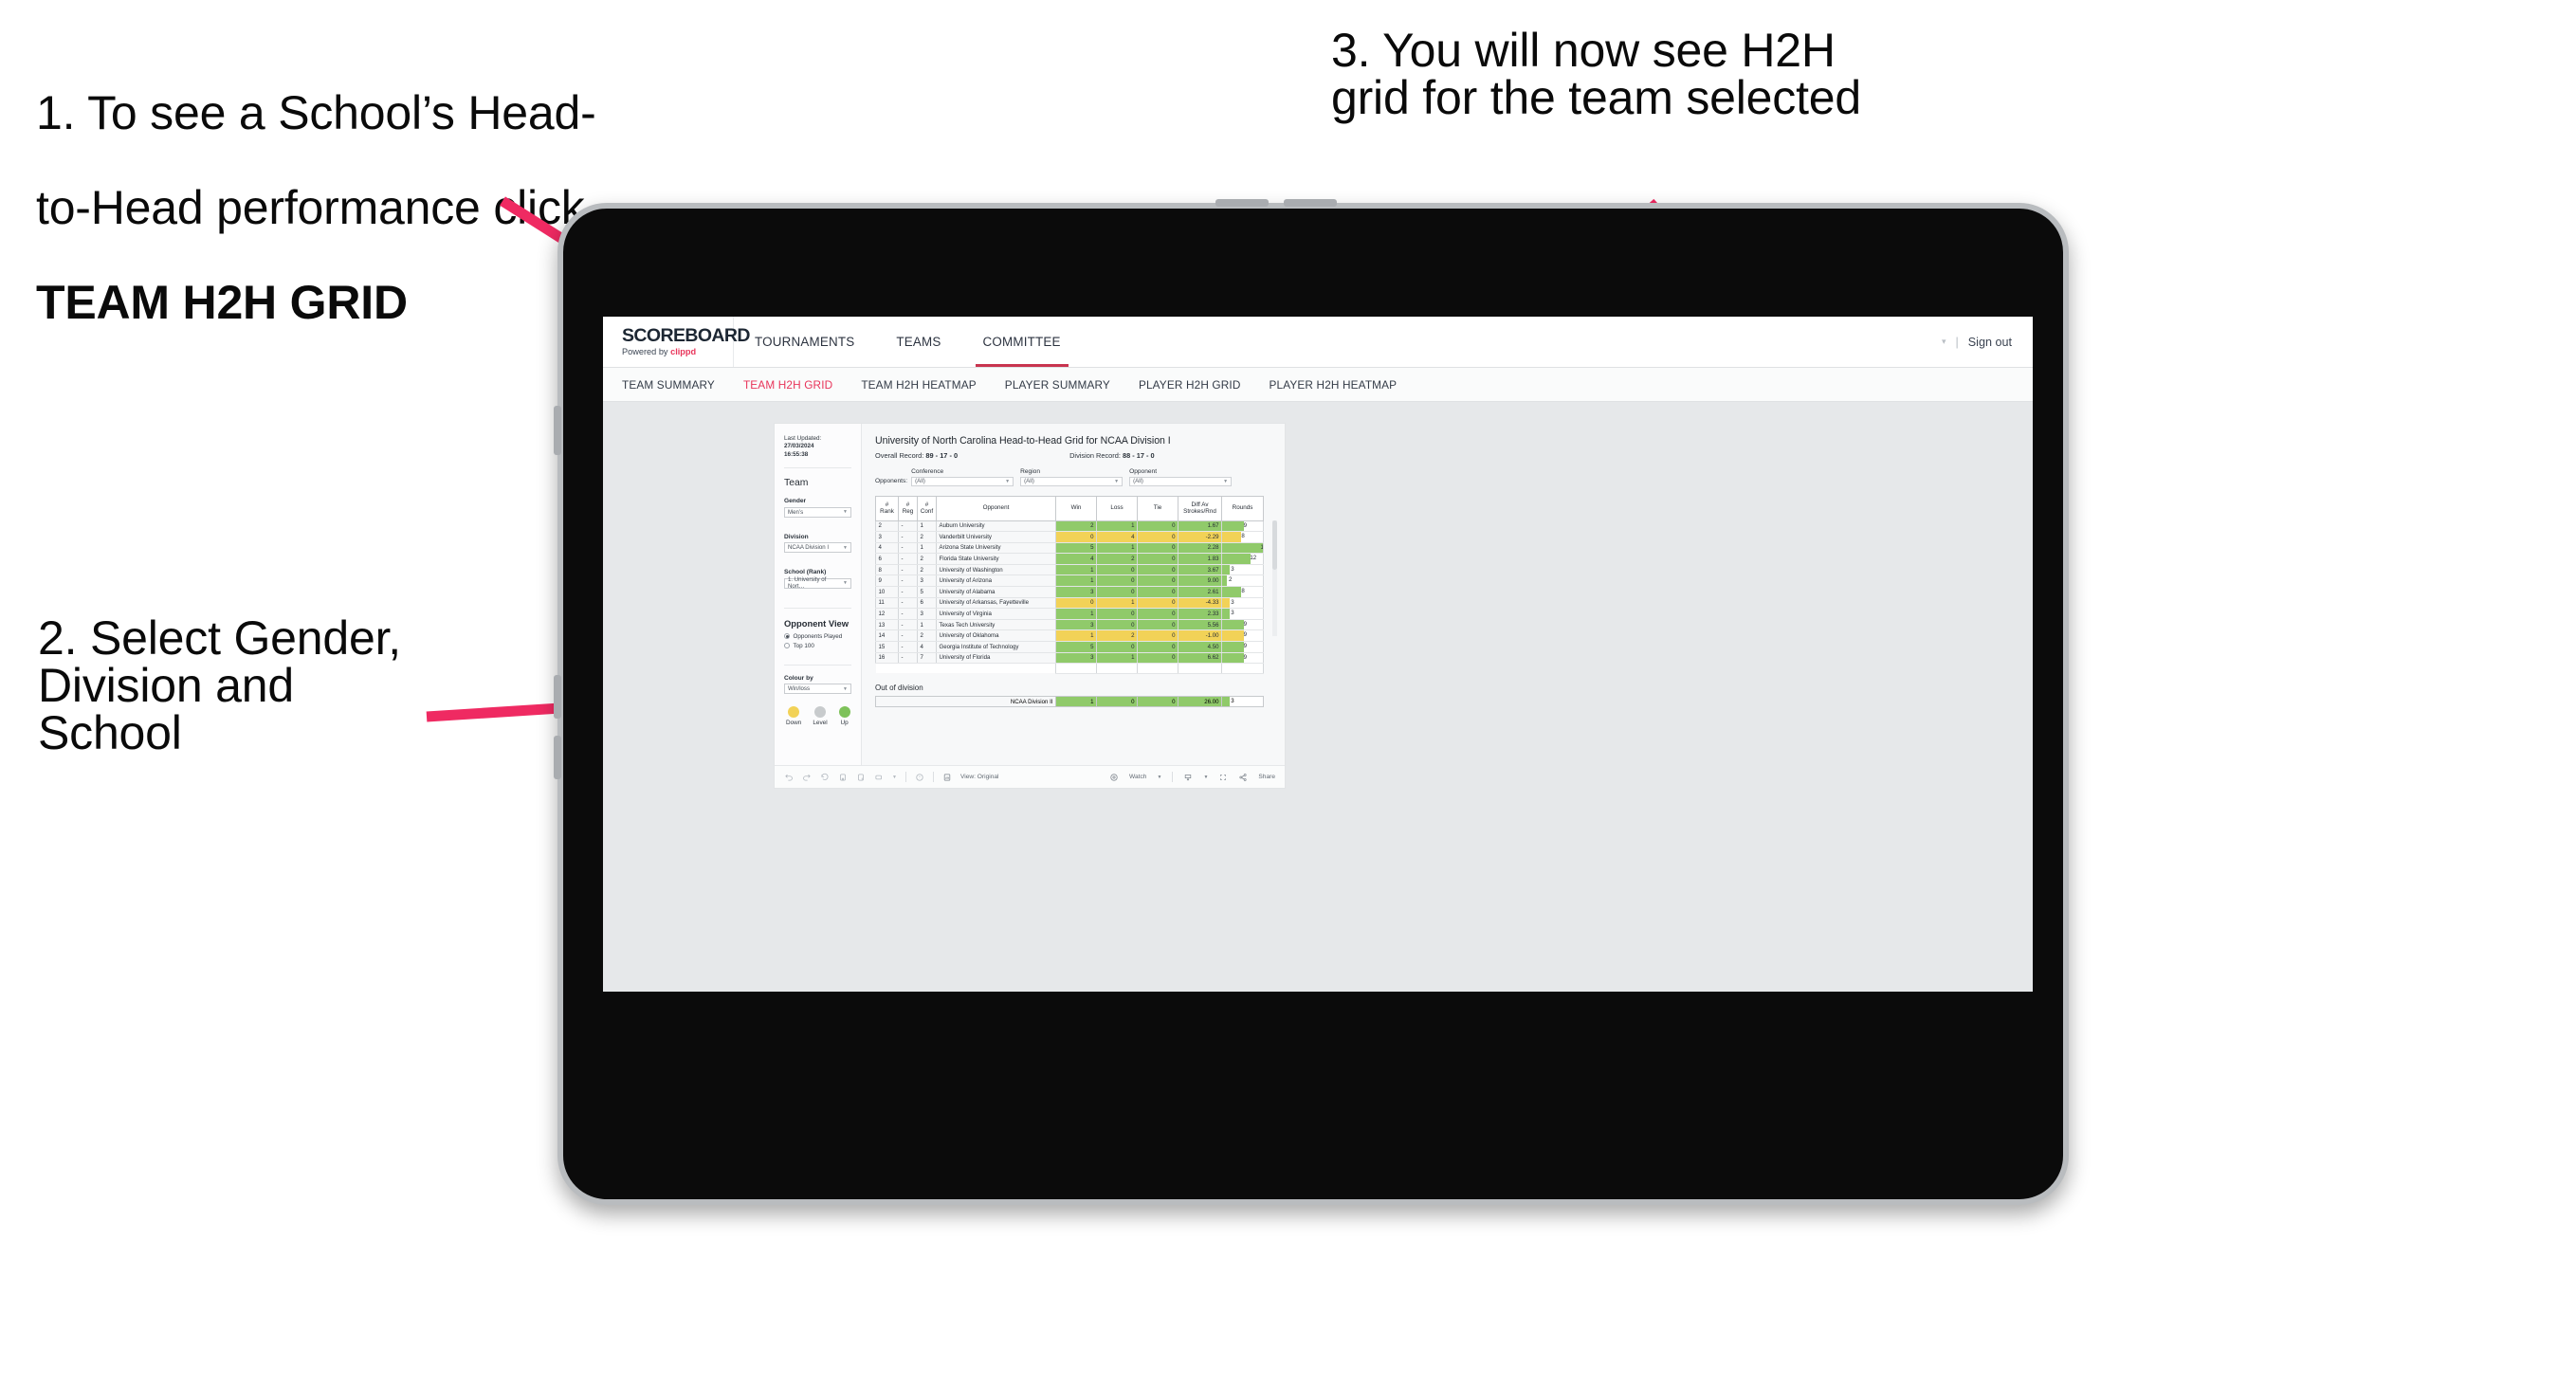 The width and height of the screenshot is (2576, 1386). Describe the element at coordinates (861, 777) in the screenshot. I see `pause-icon` at that location.